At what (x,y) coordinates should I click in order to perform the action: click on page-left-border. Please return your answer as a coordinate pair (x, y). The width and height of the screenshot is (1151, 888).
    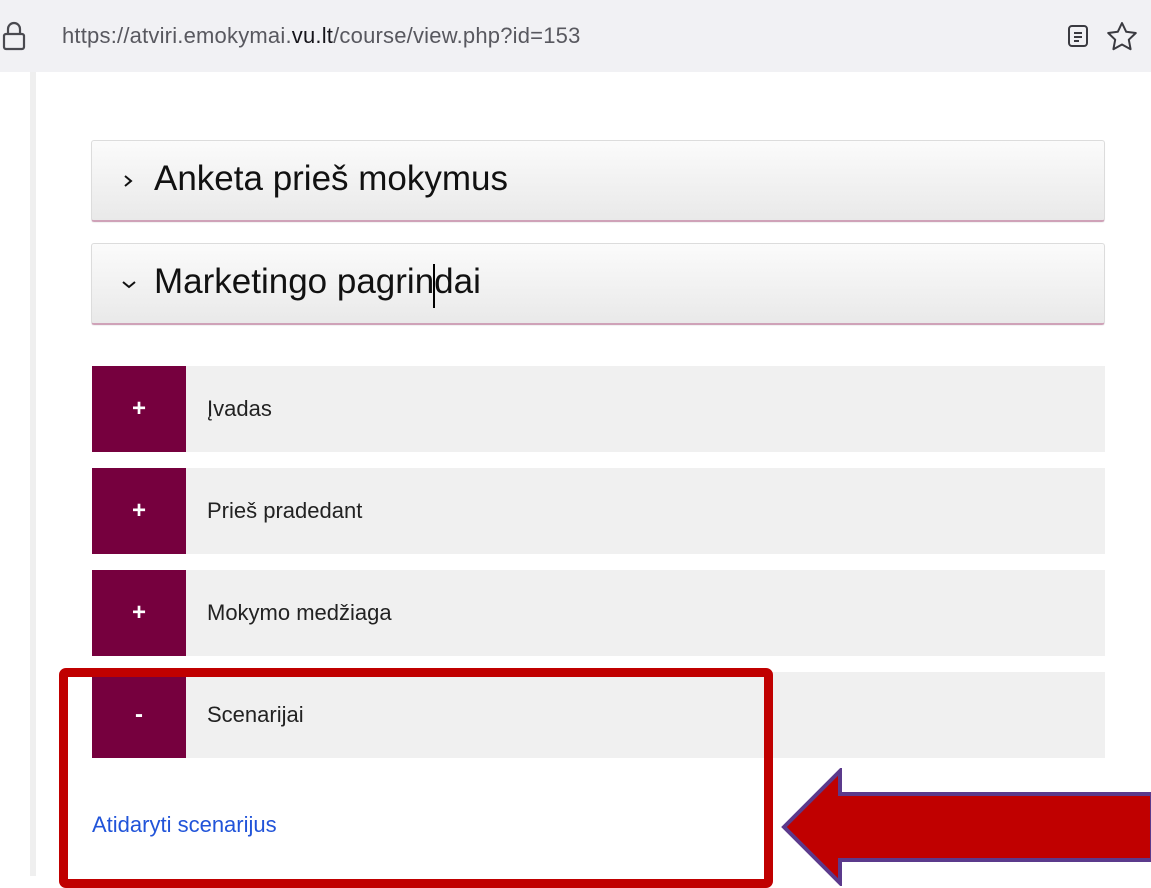
    Looking at the image, I should click on (33, 474).